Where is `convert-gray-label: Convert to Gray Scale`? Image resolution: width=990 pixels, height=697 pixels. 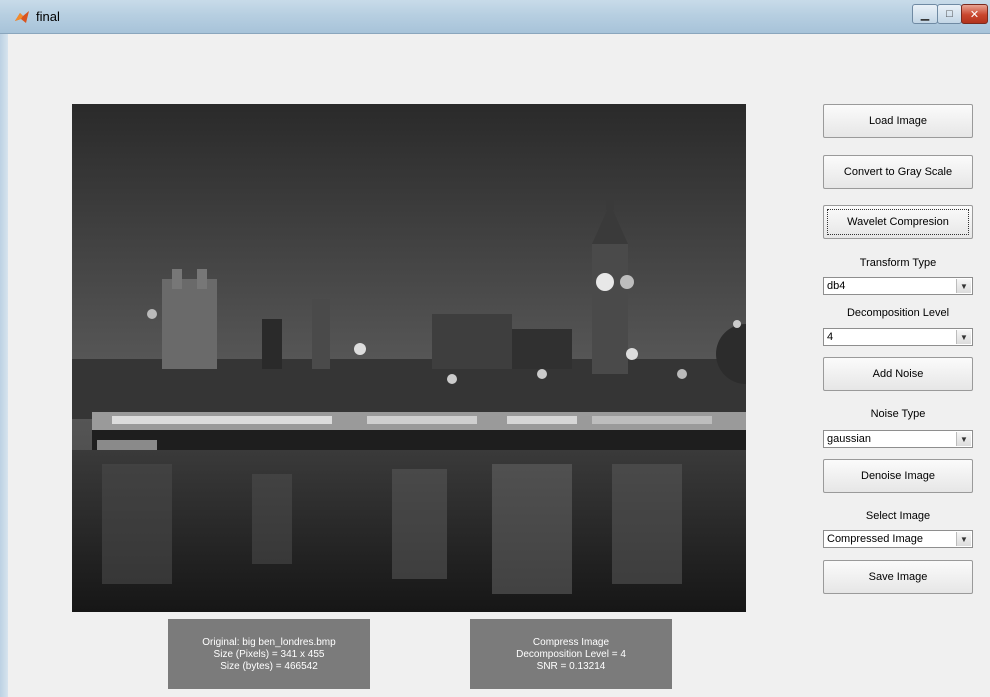
convert-gray-label: Convert to Gray Scale is located at coordinates (898, 172).